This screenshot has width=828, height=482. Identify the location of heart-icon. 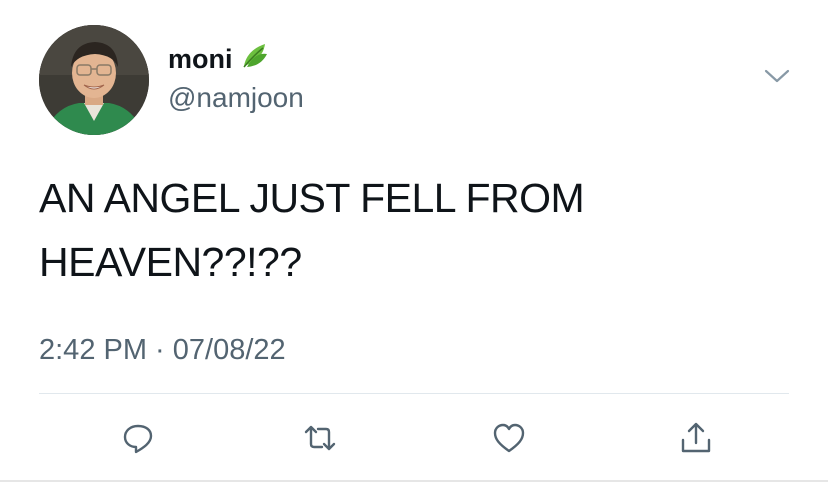
(509, 438).